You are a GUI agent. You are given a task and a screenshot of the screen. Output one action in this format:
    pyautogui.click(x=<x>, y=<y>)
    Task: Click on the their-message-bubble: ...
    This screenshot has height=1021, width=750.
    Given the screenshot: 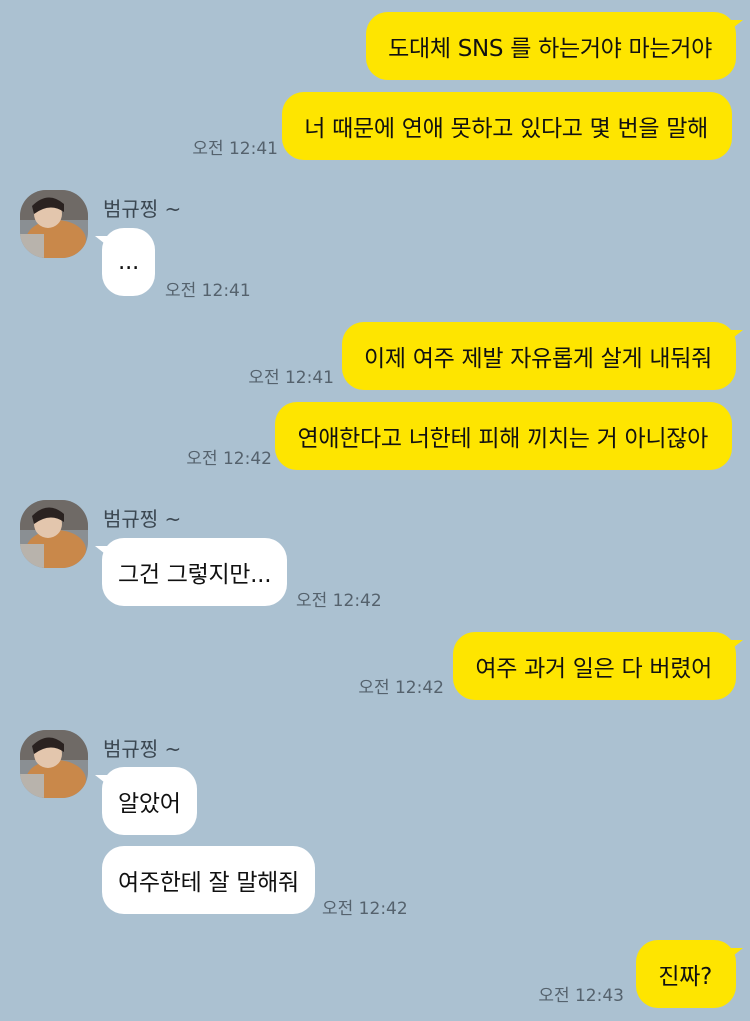 What is the action you would take?
    pyautogui.click(x=125, y=262)
    